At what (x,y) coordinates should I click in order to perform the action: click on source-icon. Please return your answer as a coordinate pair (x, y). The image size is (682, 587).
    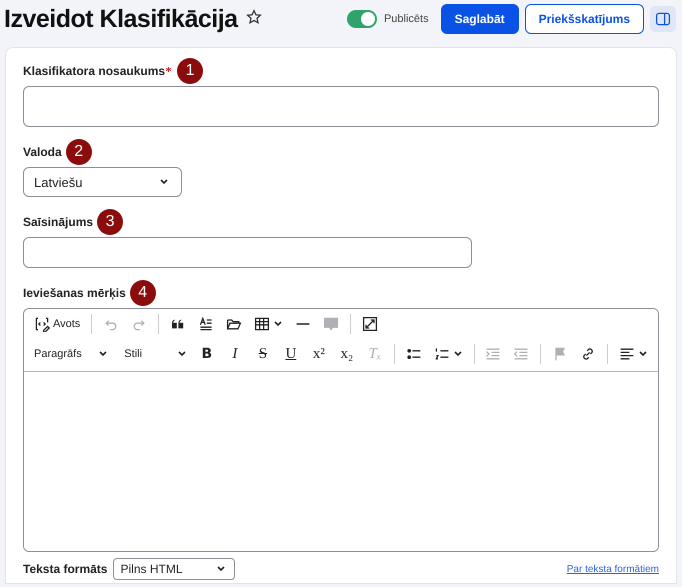
    Looking at the image, I should click on (42, 324).